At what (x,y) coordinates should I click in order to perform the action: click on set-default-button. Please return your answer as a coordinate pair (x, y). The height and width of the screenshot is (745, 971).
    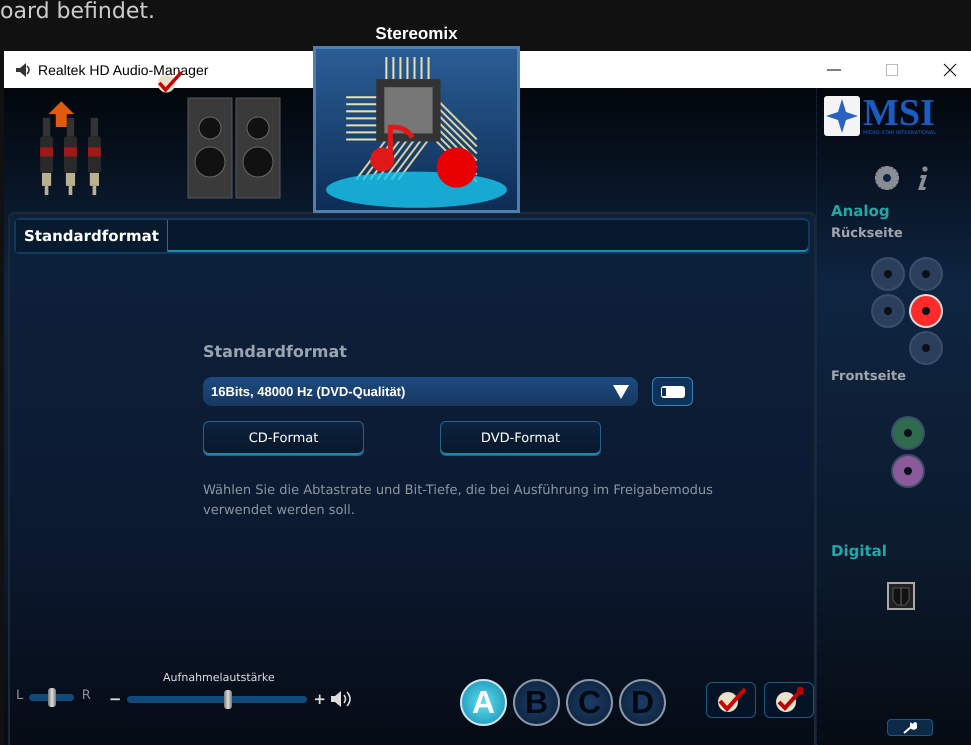
    Looking at the image, I should click on (789, 700).